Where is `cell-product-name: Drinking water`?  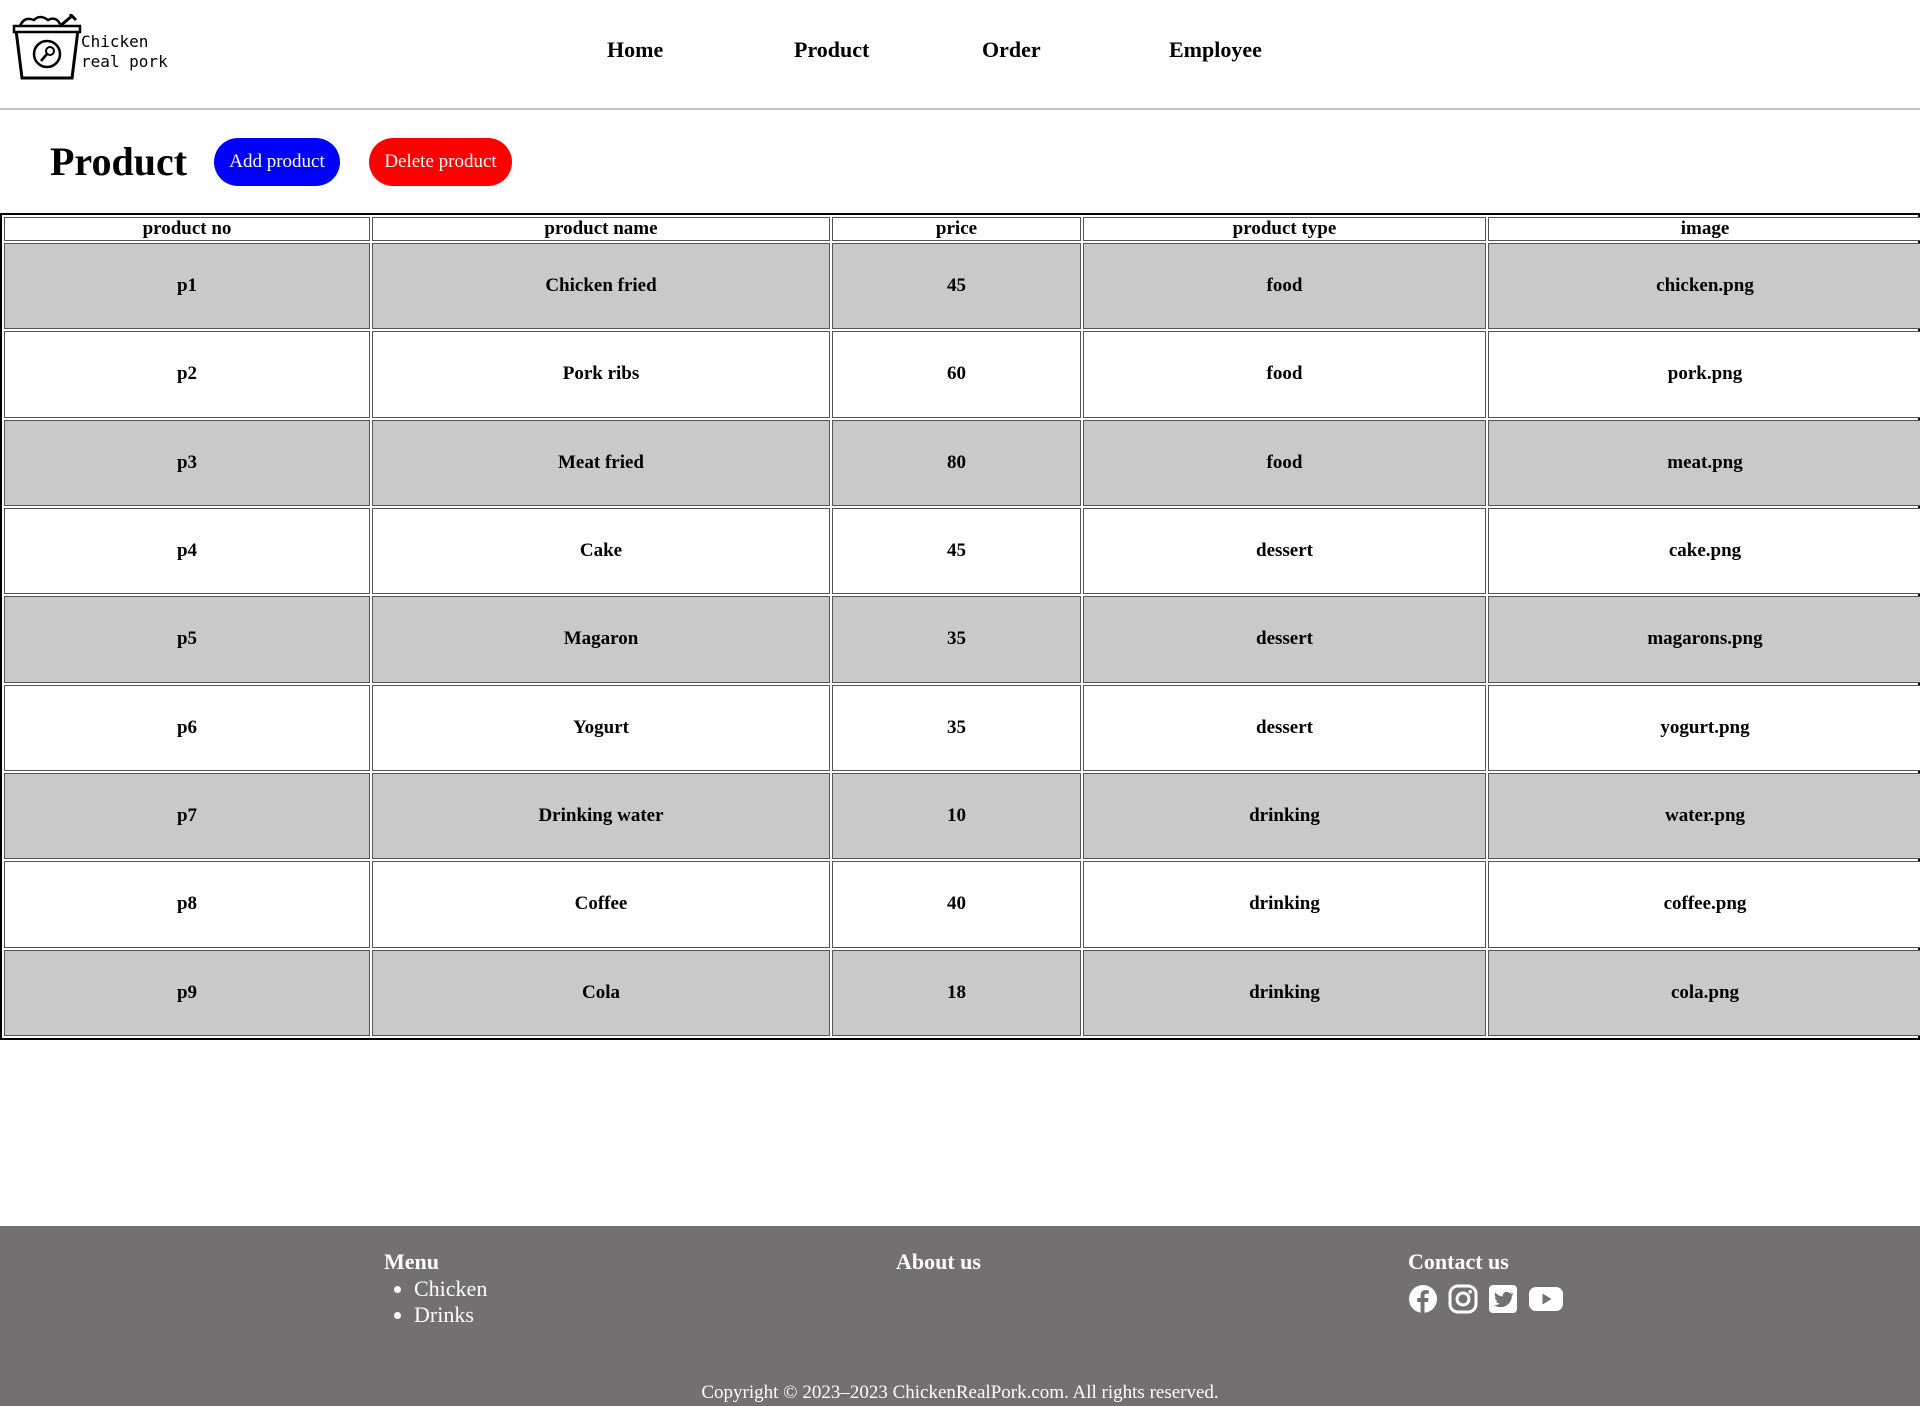 cell-product-name: Drinking water is located at coordinates (601, 816).